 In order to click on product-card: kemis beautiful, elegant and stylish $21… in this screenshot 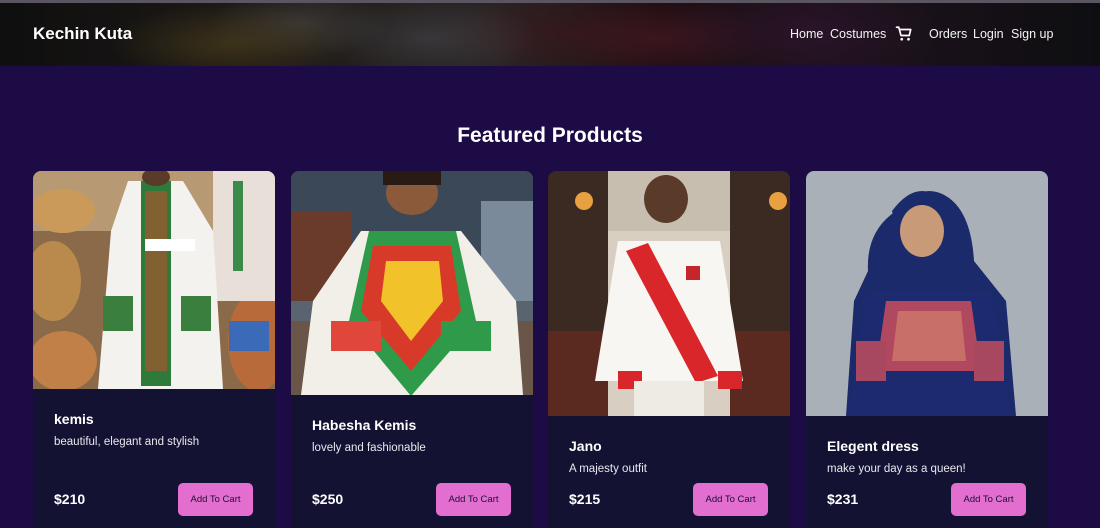, I will do `click(154, 349)`.